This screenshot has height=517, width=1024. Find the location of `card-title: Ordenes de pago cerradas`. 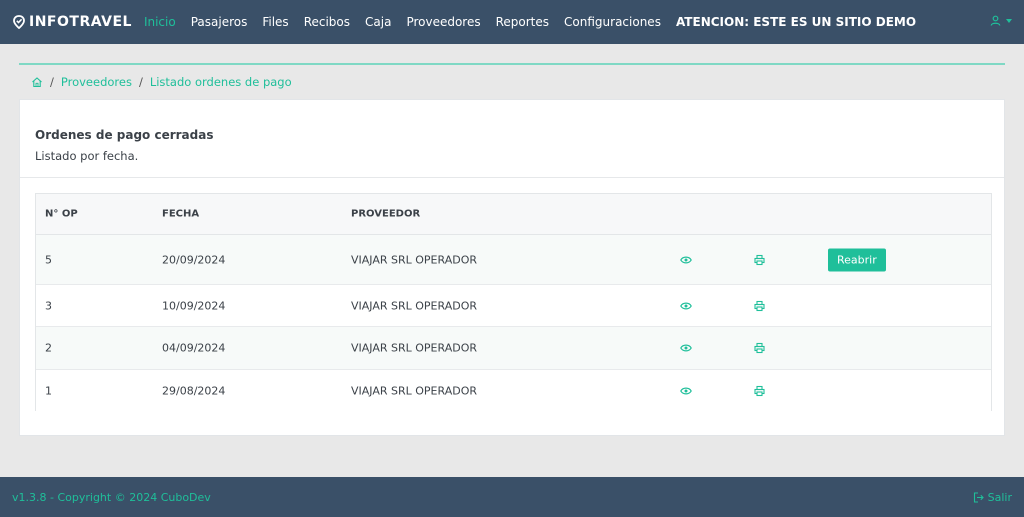

card-title: Ordenes de pago cerradas is located at coordinates (124, 135).